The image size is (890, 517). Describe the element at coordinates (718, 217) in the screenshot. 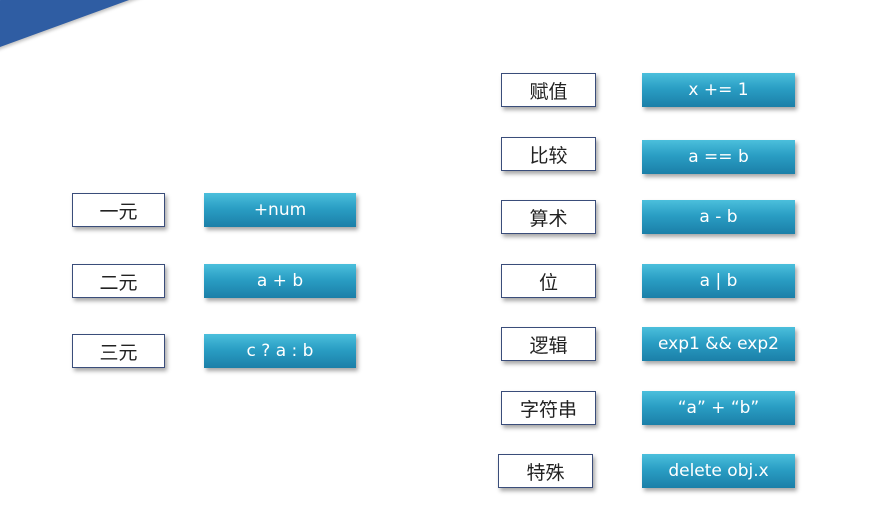

I see `example-arithmetic: a - b` at that location.